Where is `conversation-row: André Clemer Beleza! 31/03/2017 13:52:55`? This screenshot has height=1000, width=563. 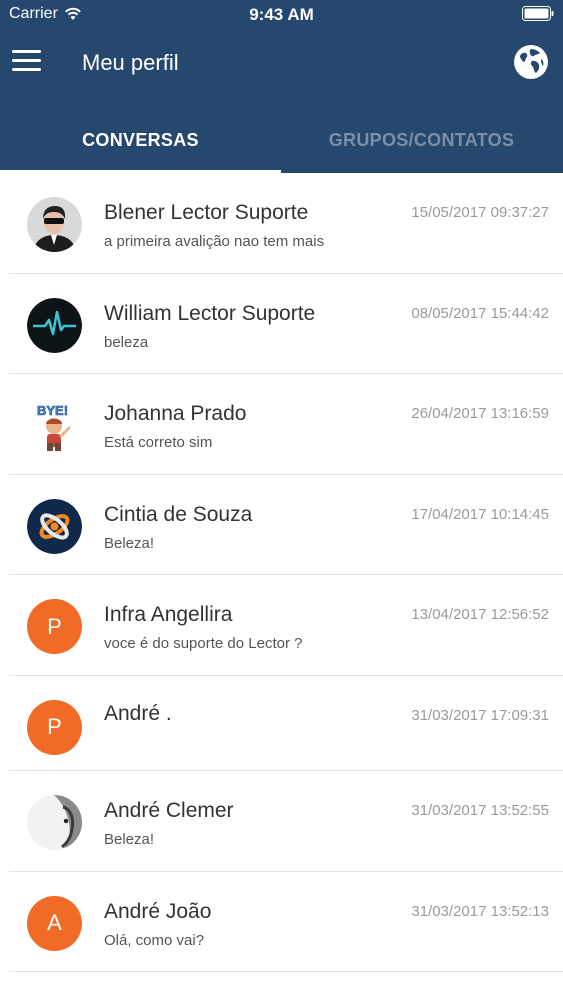 conversation-row: André Clemer Beleza! 31/03/2017 13:52:55 is located at coordinates (281, 821).